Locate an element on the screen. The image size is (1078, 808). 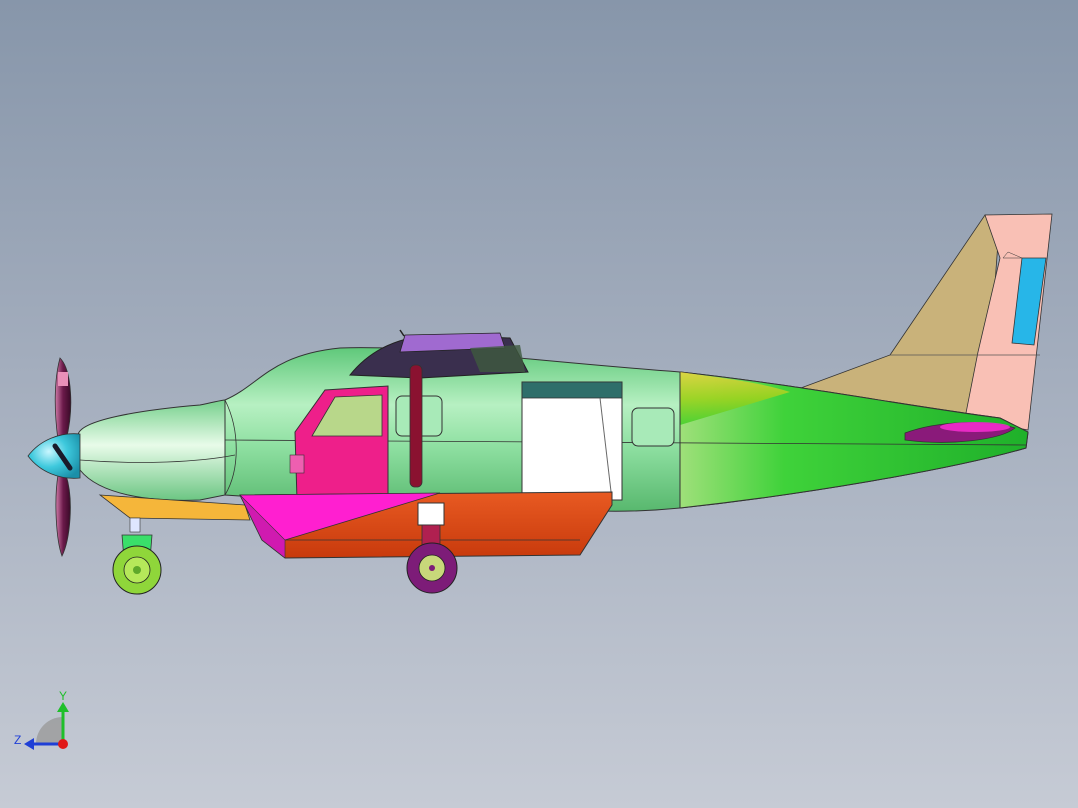
triad-arc-icon is located at coordinates (49, 730).